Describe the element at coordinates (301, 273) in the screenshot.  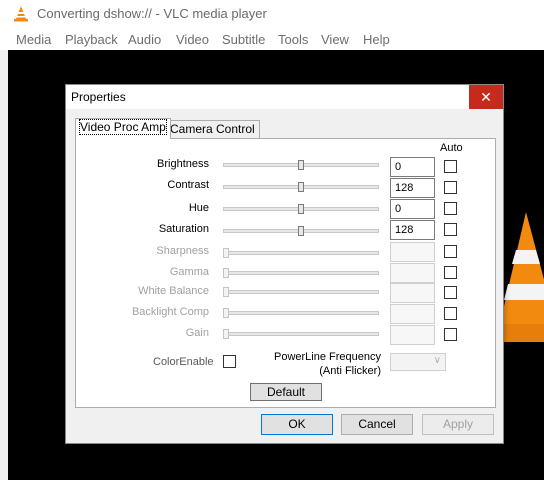
I see `slider-gamma` at that location.